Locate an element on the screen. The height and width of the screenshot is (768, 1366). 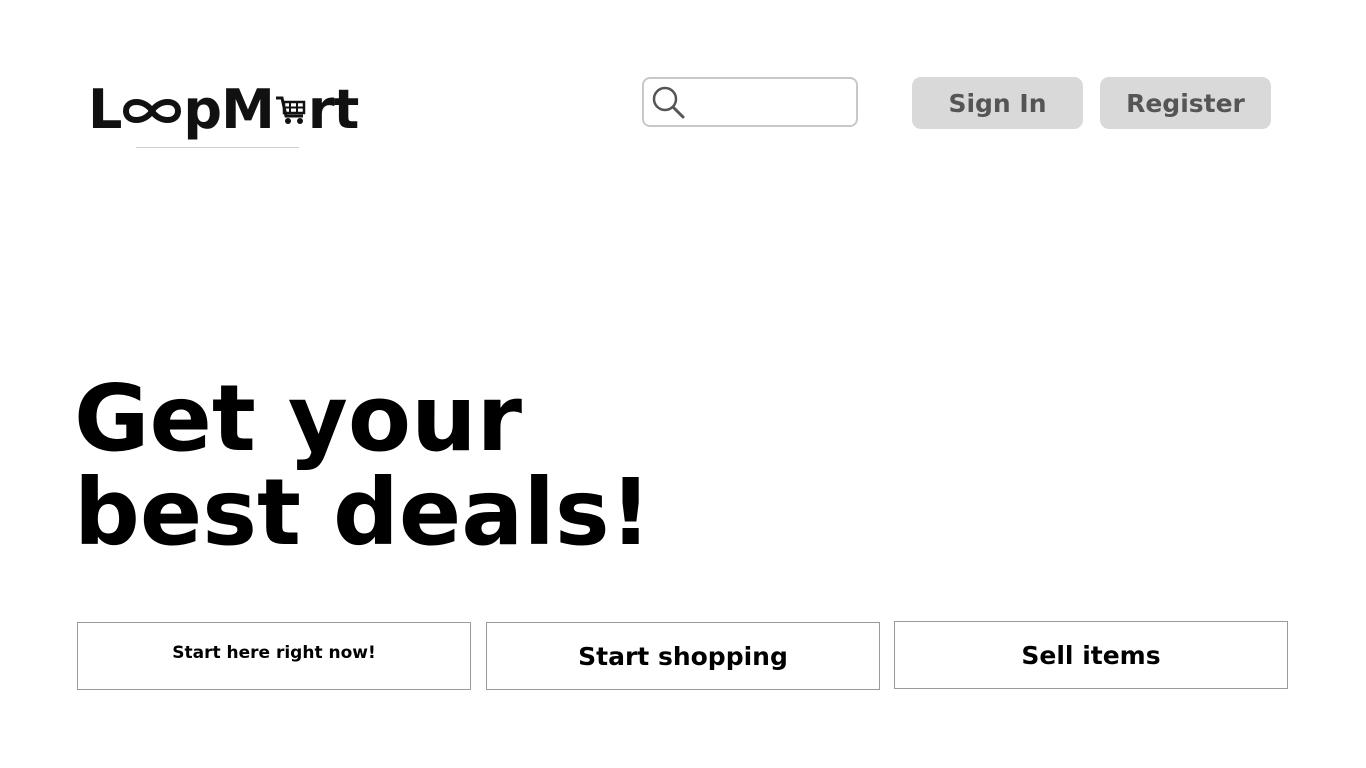
shopping-cart-icon is located at coordinates (291, 110).